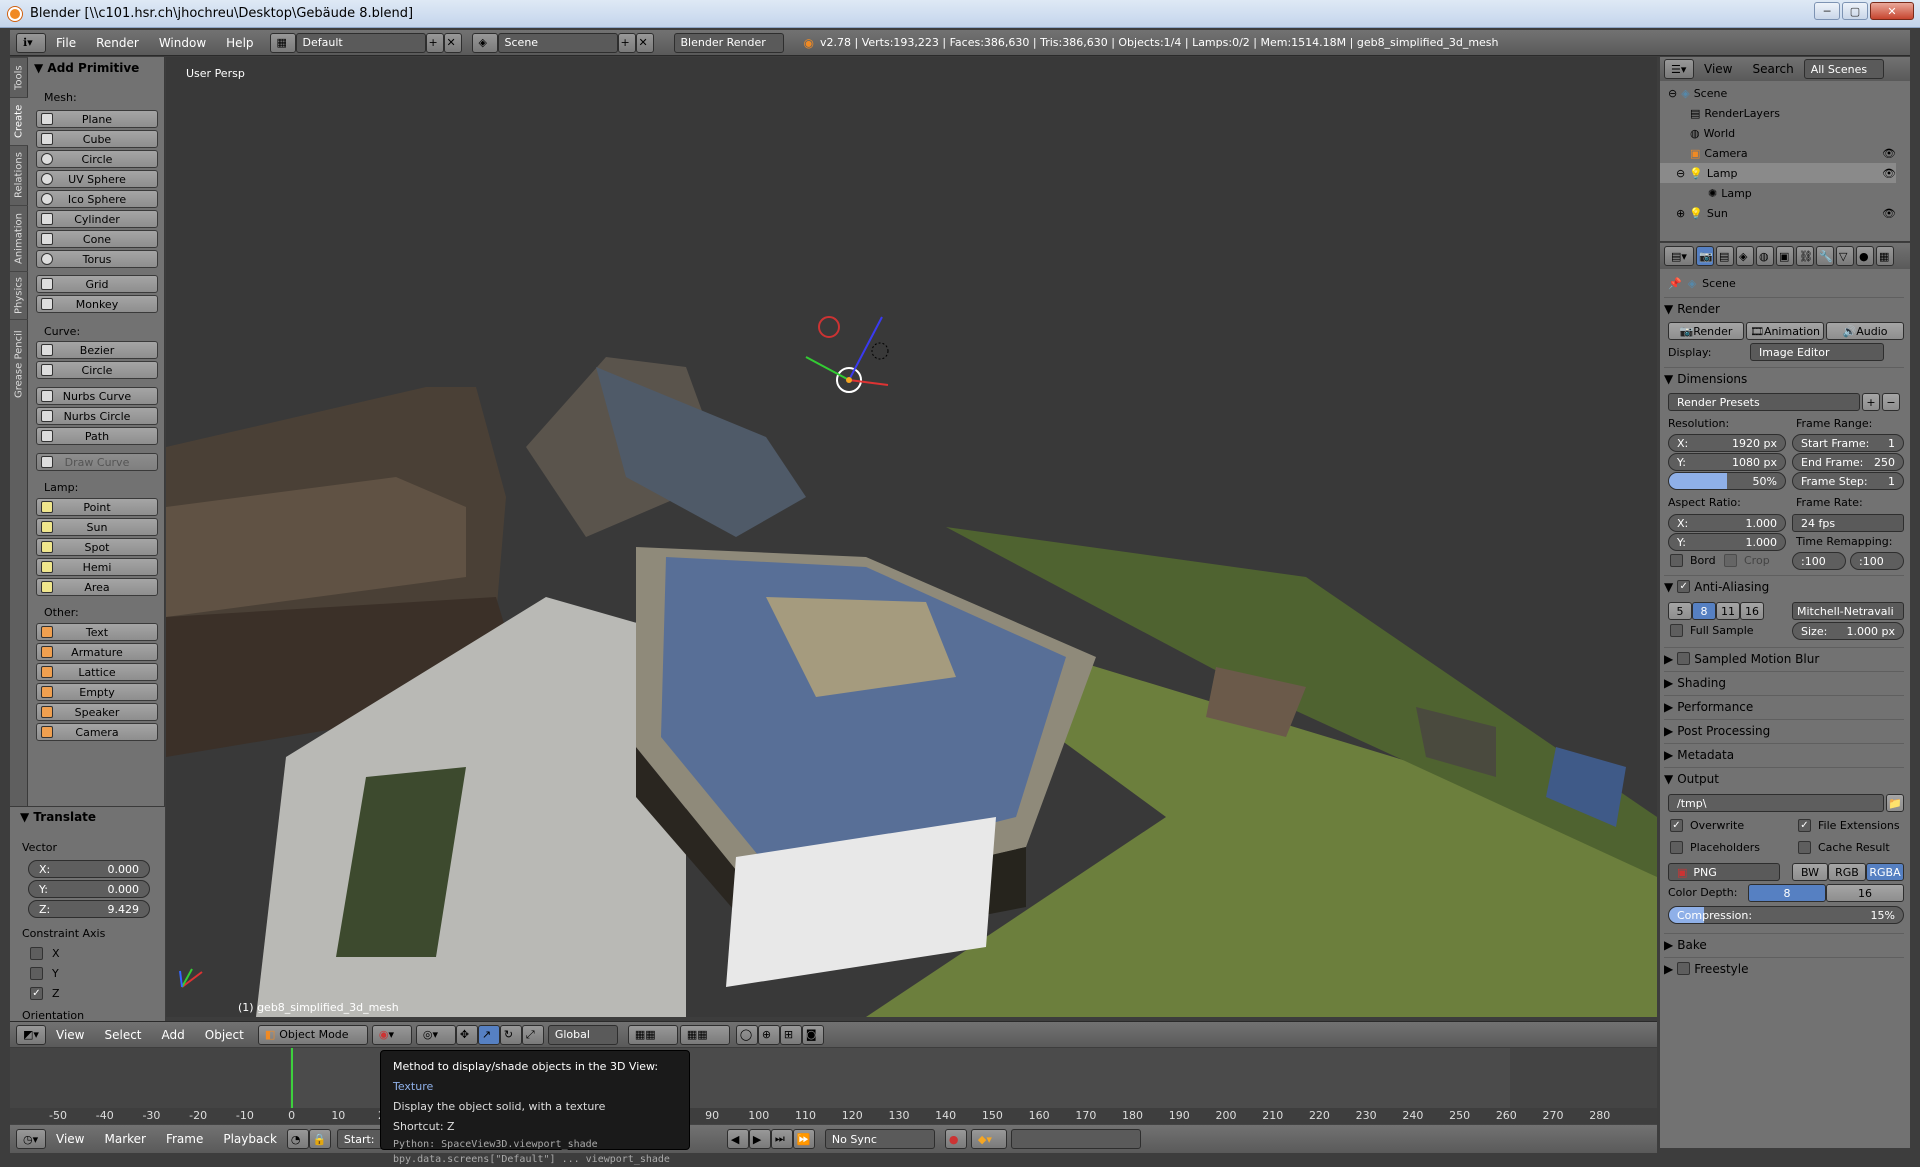 The height and width of the screenshot is (1167, 1920). Describe the element at coordinates (510, 1034) in the screenshot. I see `rotate-manipulator: ↻` at that location.